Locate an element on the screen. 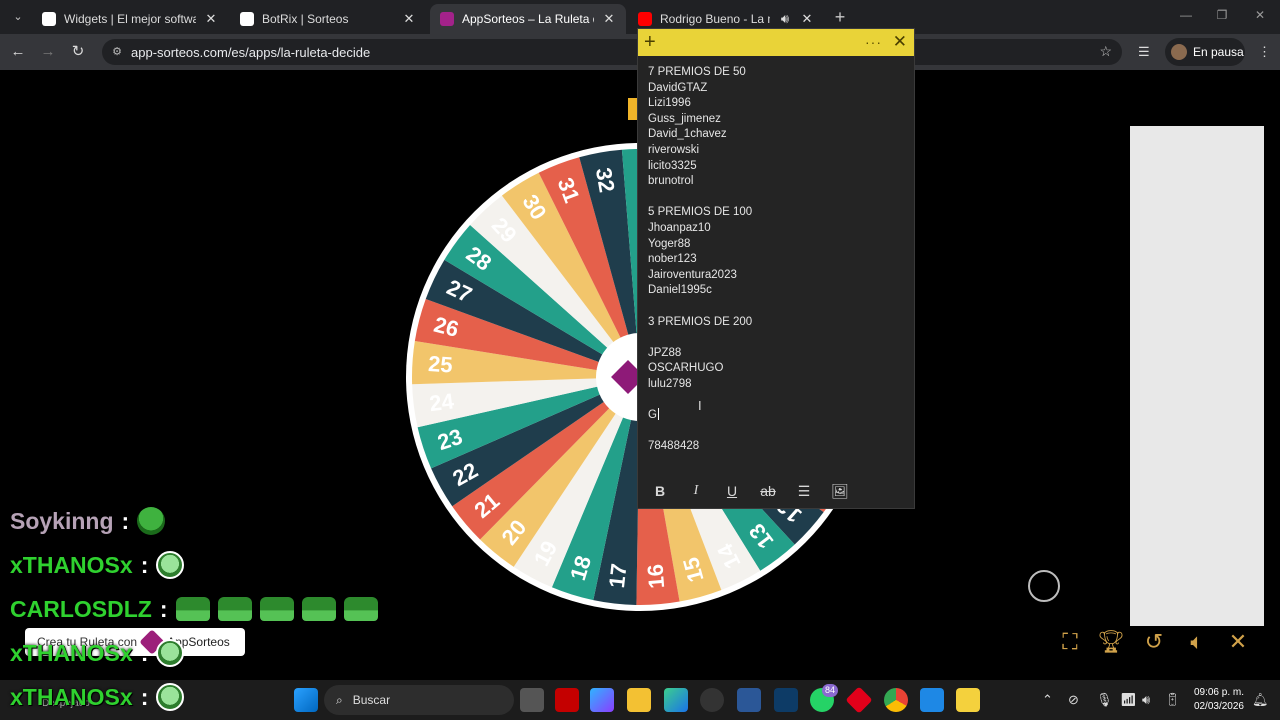 The height and width of the screenshot is (720, 1280). notifications-icon: 🔔︎ is located at coordinates (1260, 700).